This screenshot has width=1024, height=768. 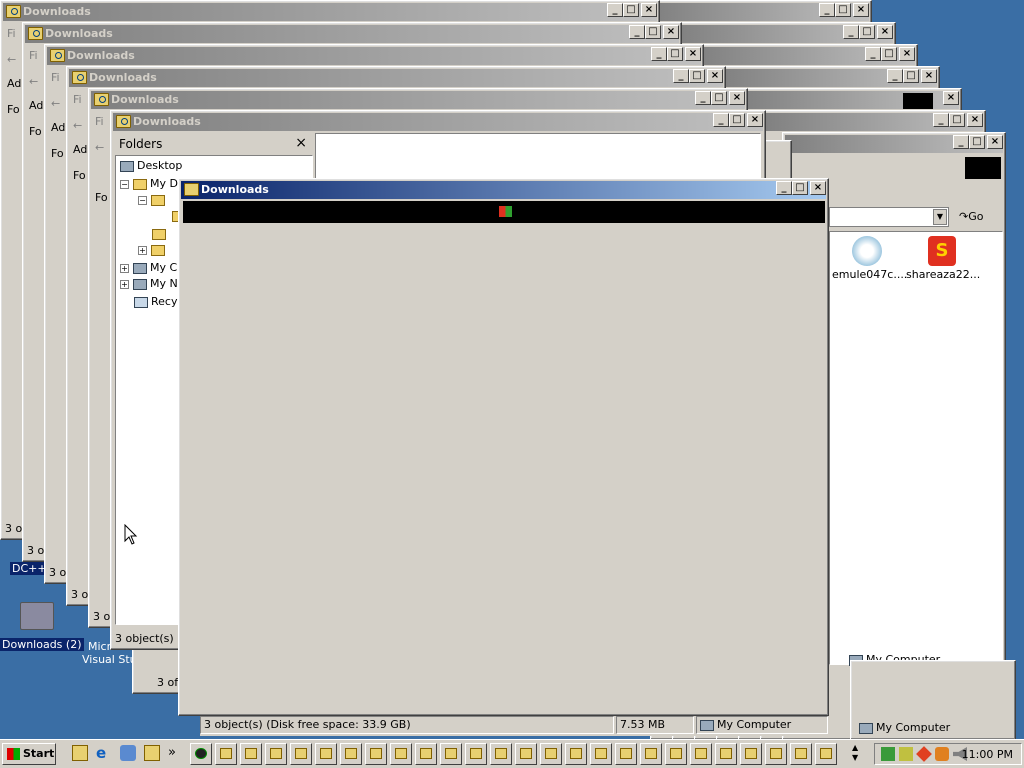 What do you see at coordinates (37, 616) in the screenshot?
I see `downloads-folder-icon` at bounding box center [37, 616].